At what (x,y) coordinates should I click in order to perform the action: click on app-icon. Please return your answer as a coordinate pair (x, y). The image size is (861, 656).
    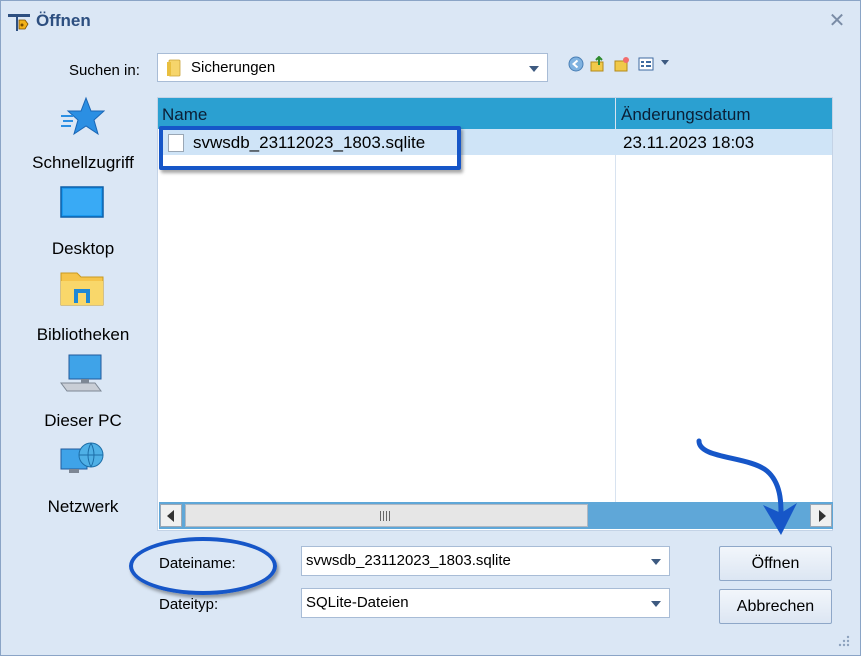
    Looking at the image, I should click on (19, 22).